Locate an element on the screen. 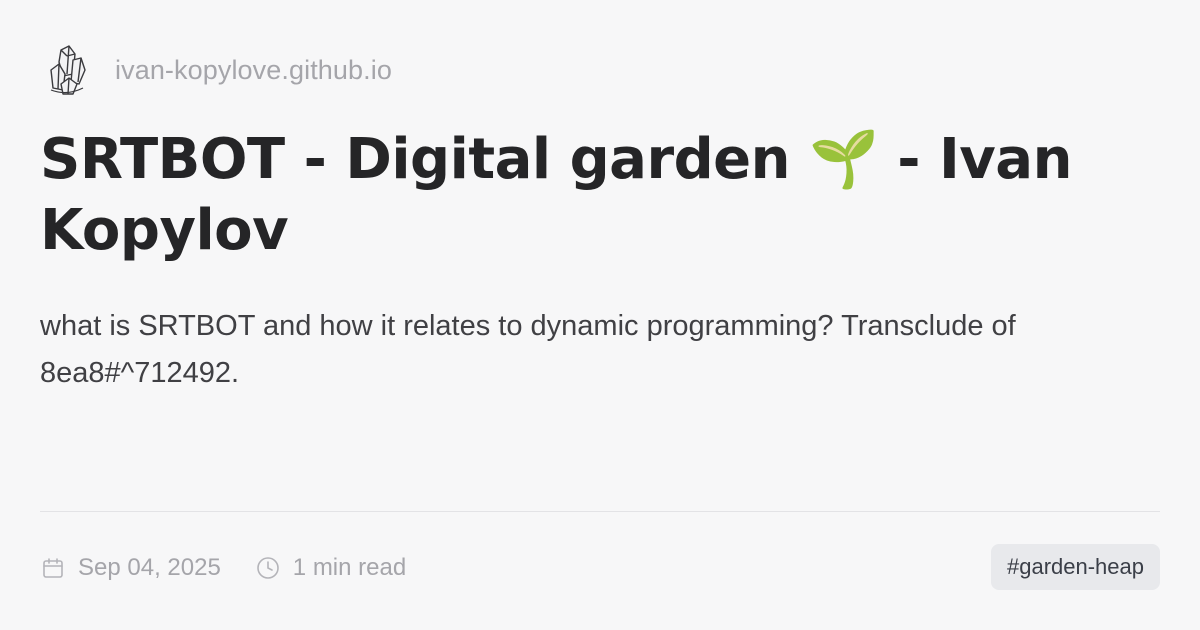 Image resolution: width=1200 pixels, height=630 pixels. divider is located at coordinates (600, 511).